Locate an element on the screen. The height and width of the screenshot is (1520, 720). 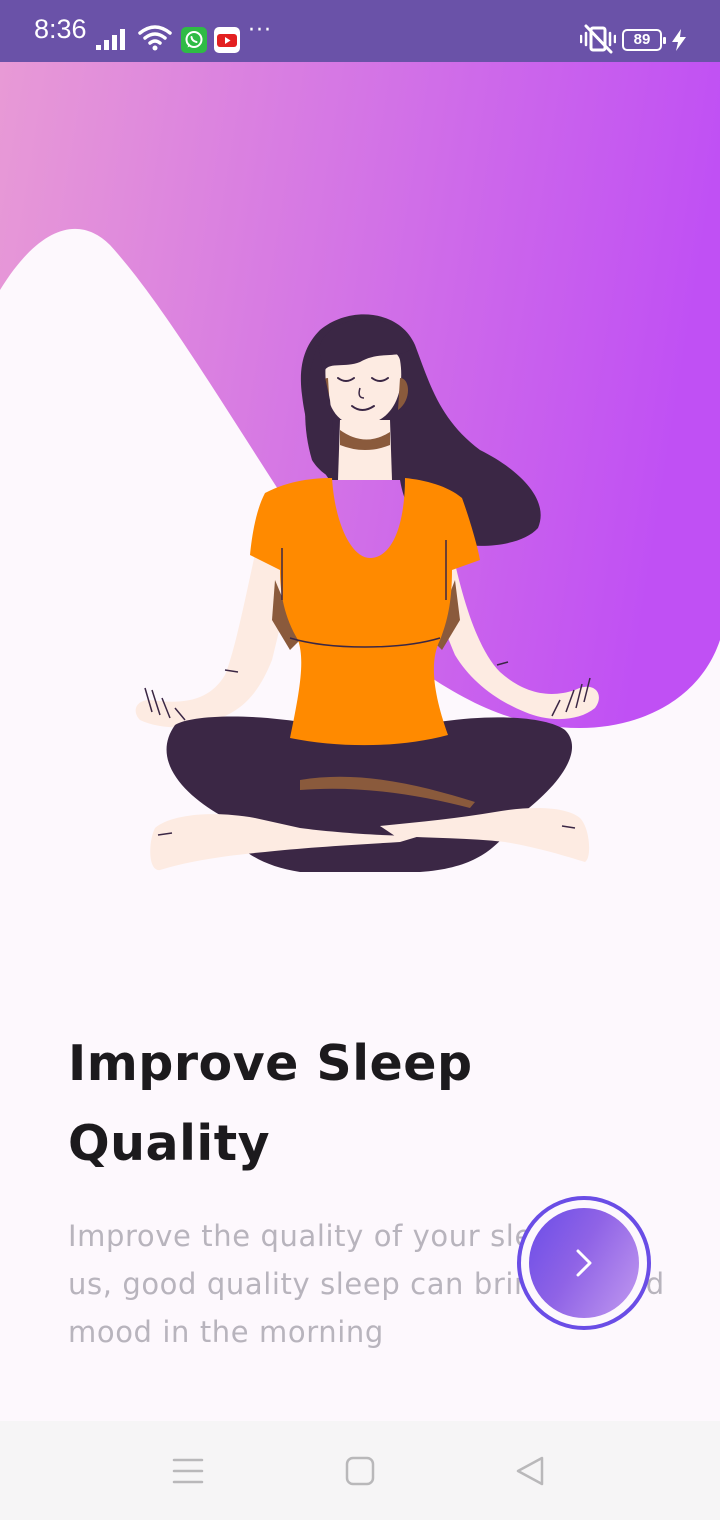
signal-icon is located at coordinates (110, 39).